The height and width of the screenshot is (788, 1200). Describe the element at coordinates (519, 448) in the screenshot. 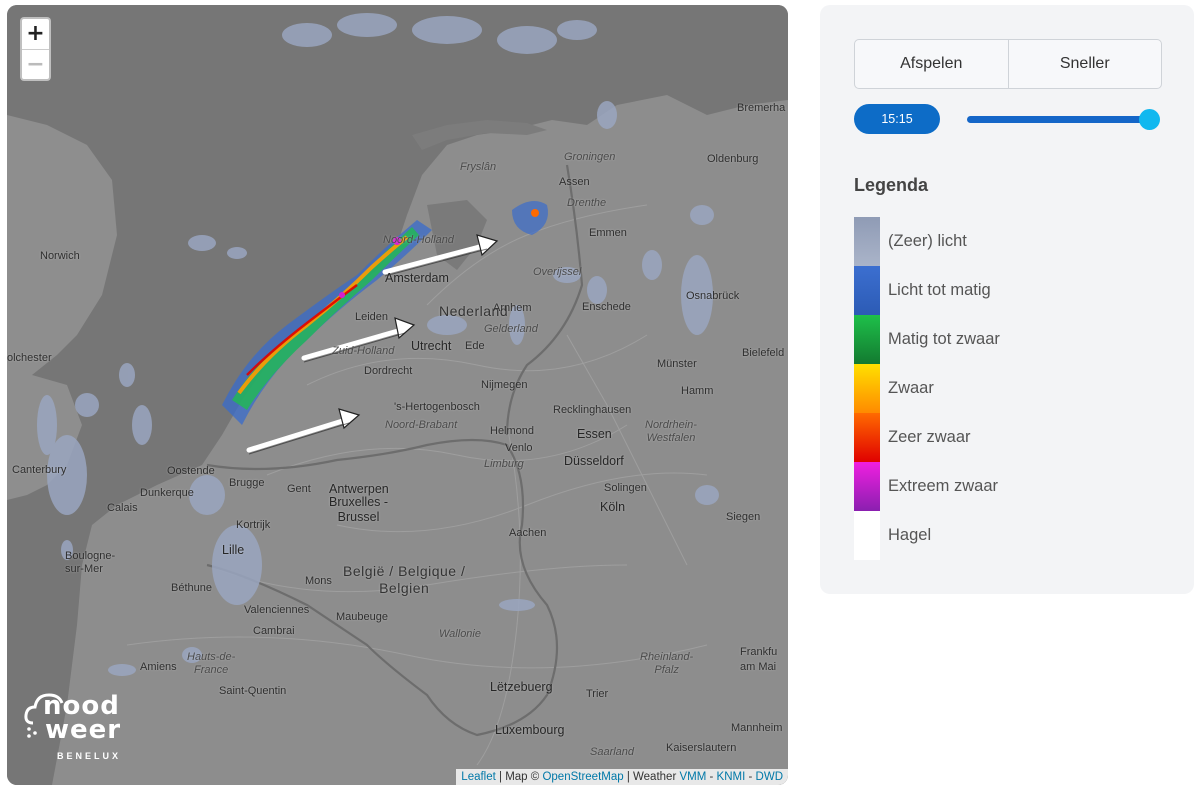

I see `map-label: Venlo` at that location.